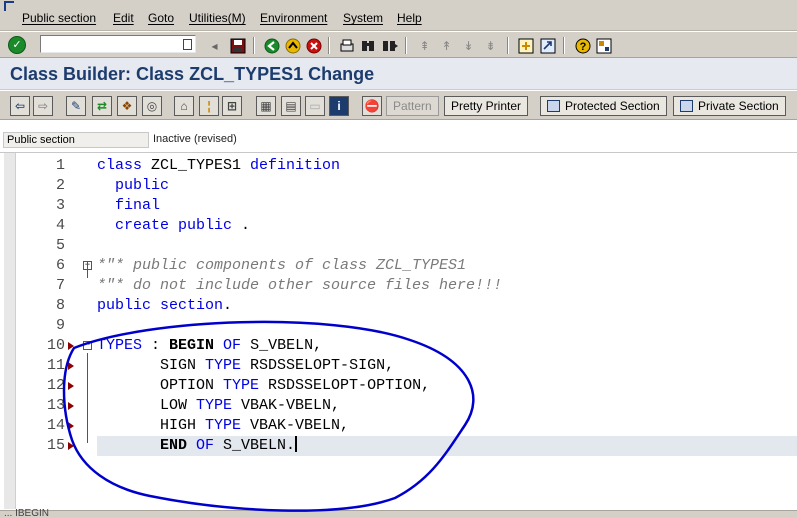 The width and height of the screenshot is (797, 518). Describe the element at coordinates (286, 345) in the screenshot. I see `code-token: S_VBELN,` at that location.